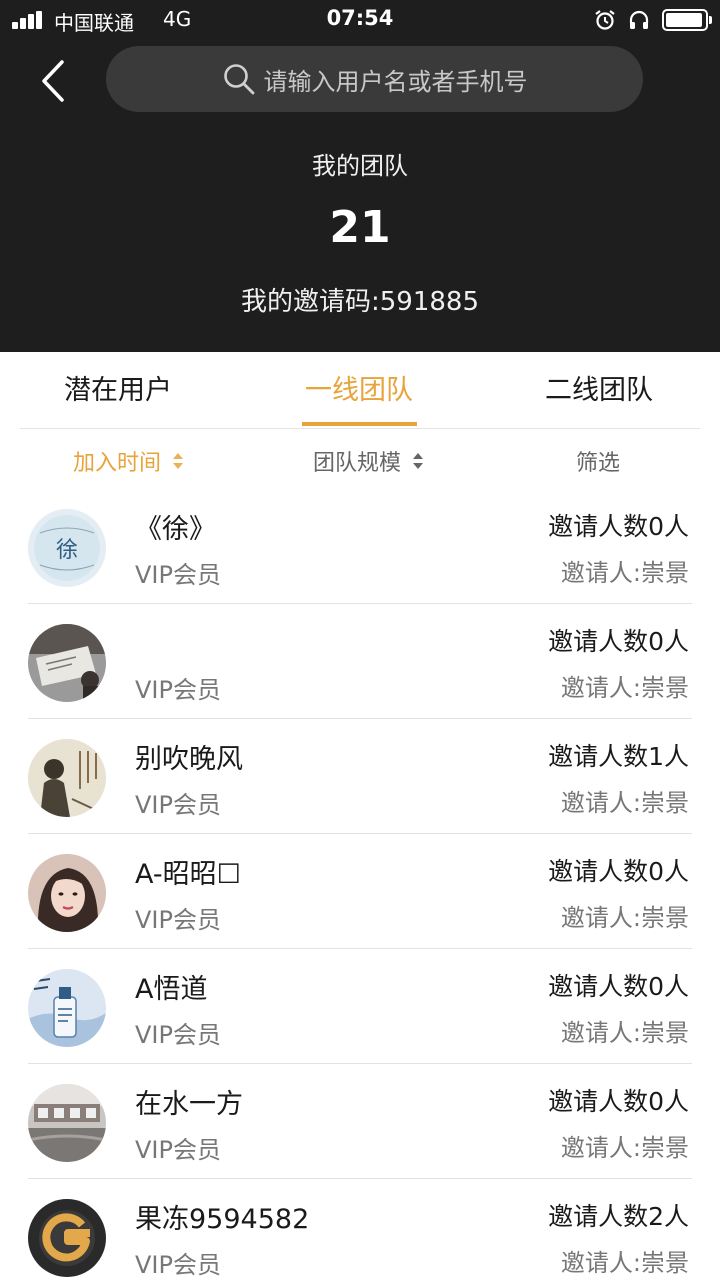 Image resolution: width=720 pixels, height=1280 pixels. Describe the element at coordinates (189, 759) in the screenshot. I see `member-name: 别吹晚风` at that location.